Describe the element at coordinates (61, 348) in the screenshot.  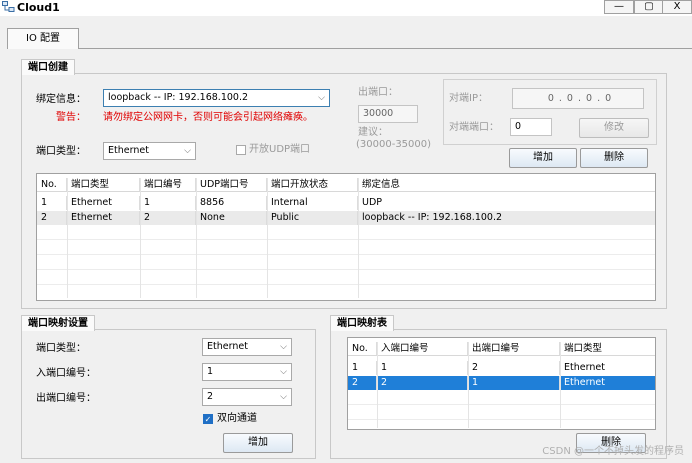
I see `map-port-type-label: 端口类型：` at that location.